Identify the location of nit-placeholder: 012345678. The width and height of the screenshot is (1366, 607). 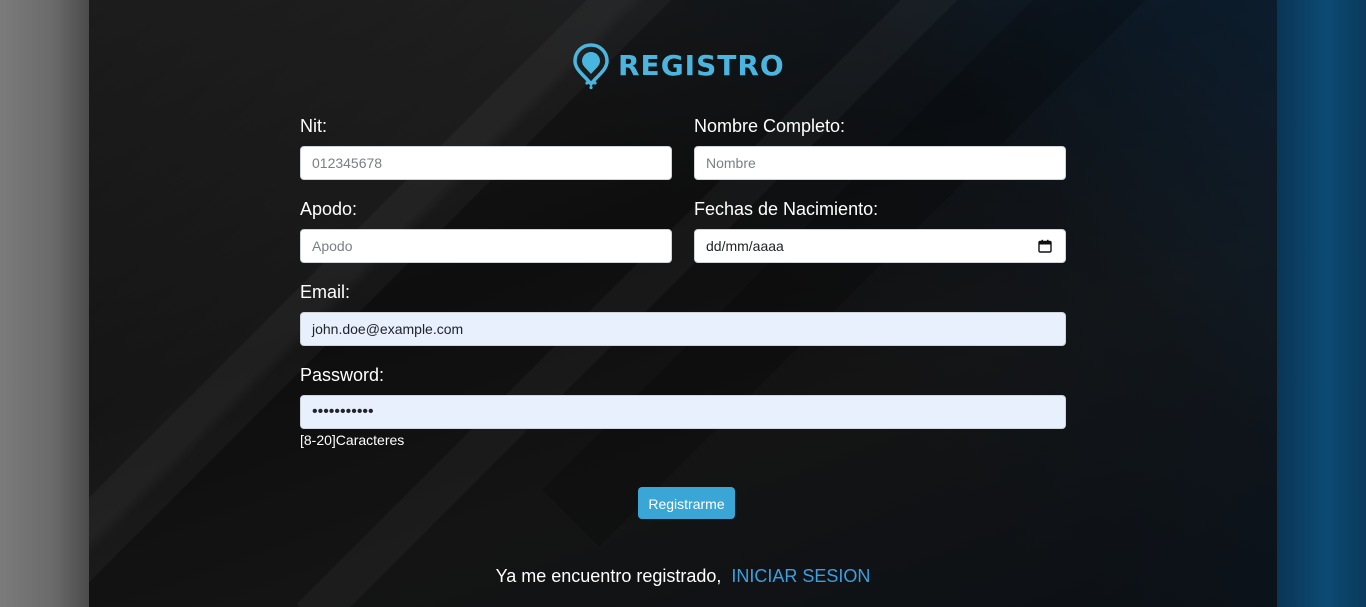
(347, 163).